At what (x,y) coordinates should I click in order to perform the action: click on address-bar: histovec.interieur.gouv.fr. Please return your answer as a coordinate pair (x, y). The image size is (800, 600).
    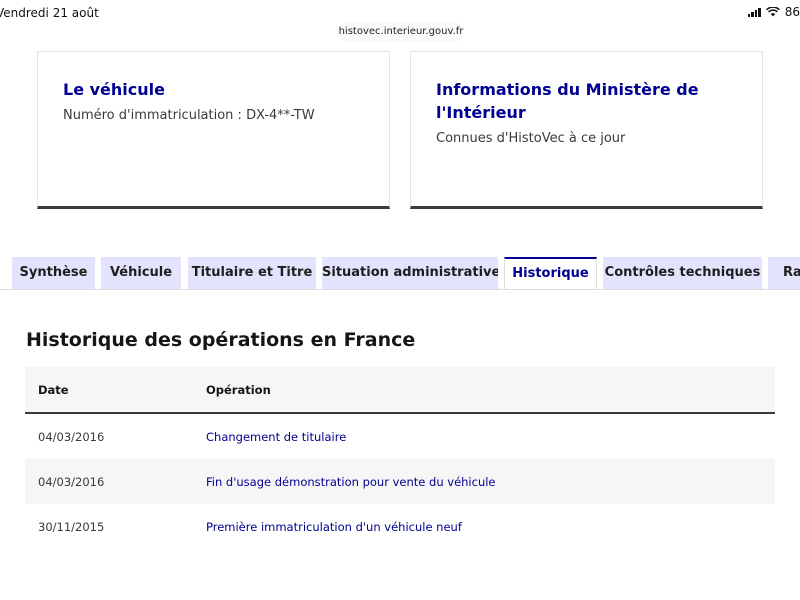
    Looking at the image, I should click on (401, 32).